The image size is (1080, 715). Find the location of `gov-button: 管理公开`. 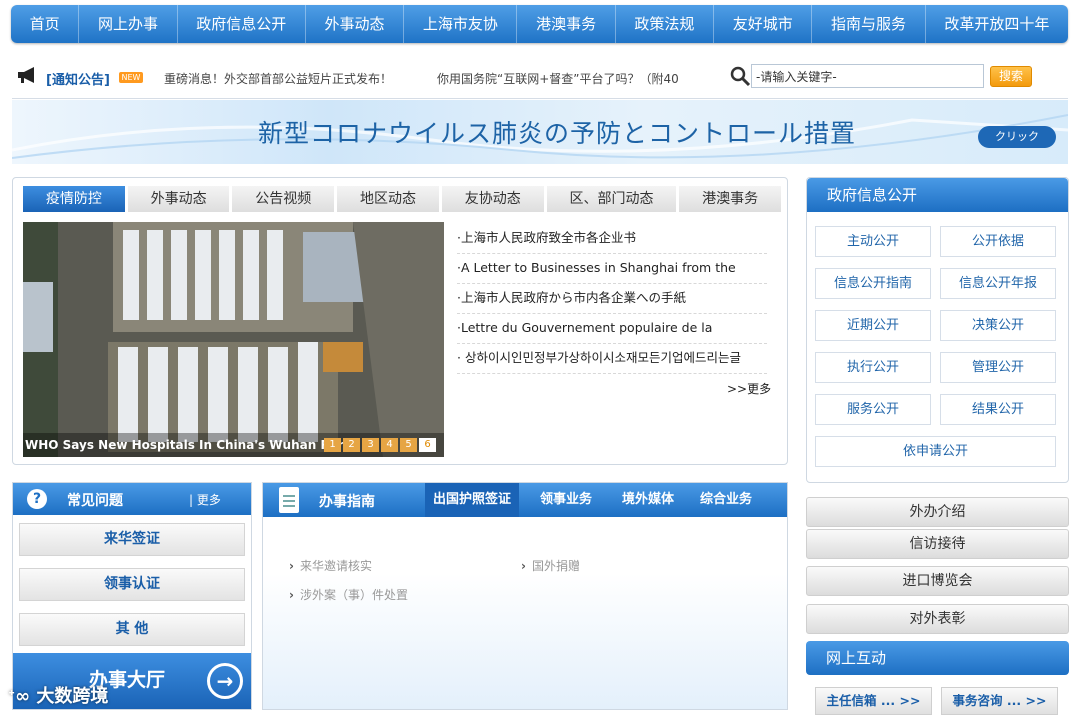

gov-button: 管理公开 is located at coordinates (998, 367).